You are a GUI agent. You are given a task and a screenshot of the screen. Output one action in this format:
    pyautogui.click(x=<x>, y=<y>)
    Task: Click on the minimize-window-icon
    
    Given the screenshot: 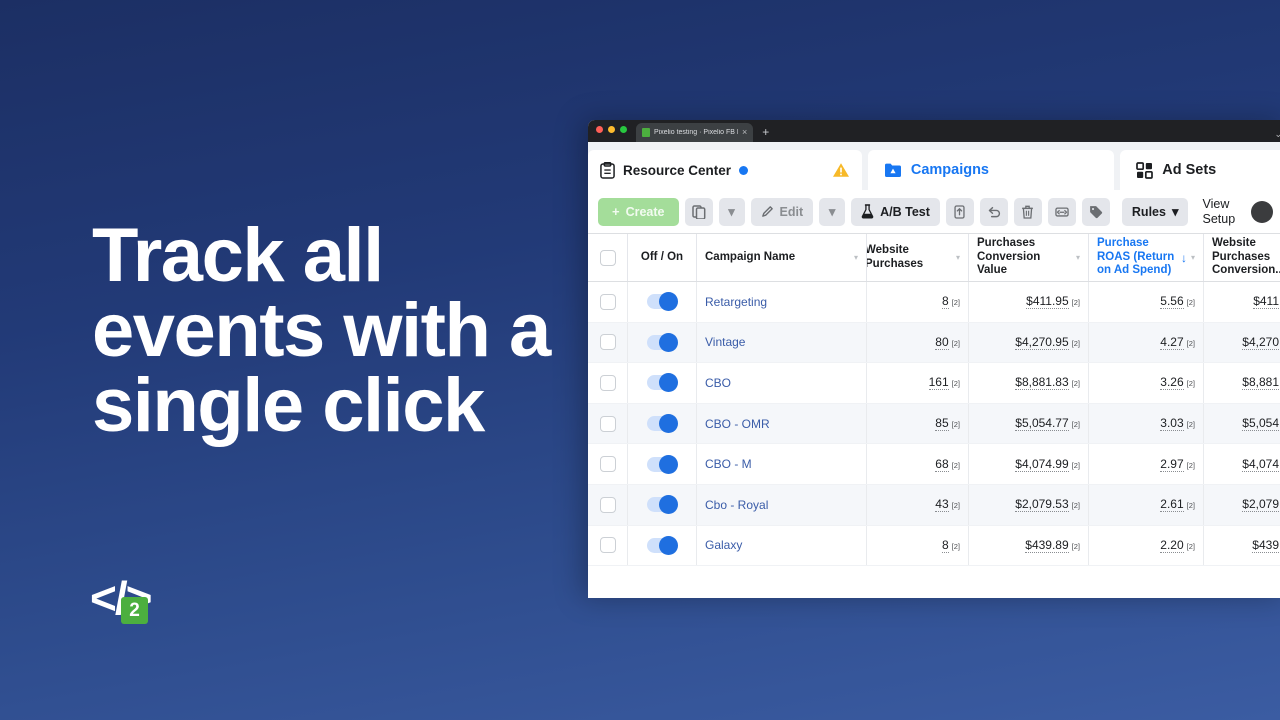 What is the action you would take?
    pyautogui.click(x=611, y=129)
    